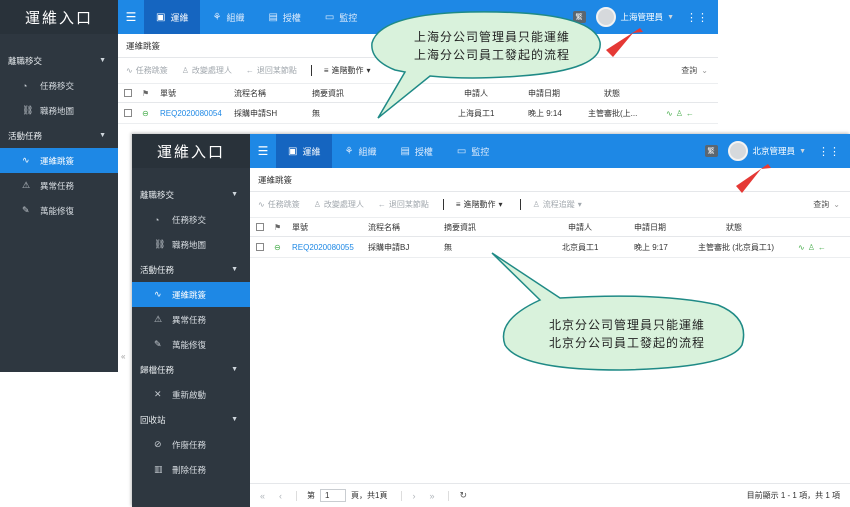 The height and width of the screenshot is (507, 850). I want to click on callout-beijing-text: 北京分公司管理員只能運維 北京分公司員工發起的流程, so click(627, 334).